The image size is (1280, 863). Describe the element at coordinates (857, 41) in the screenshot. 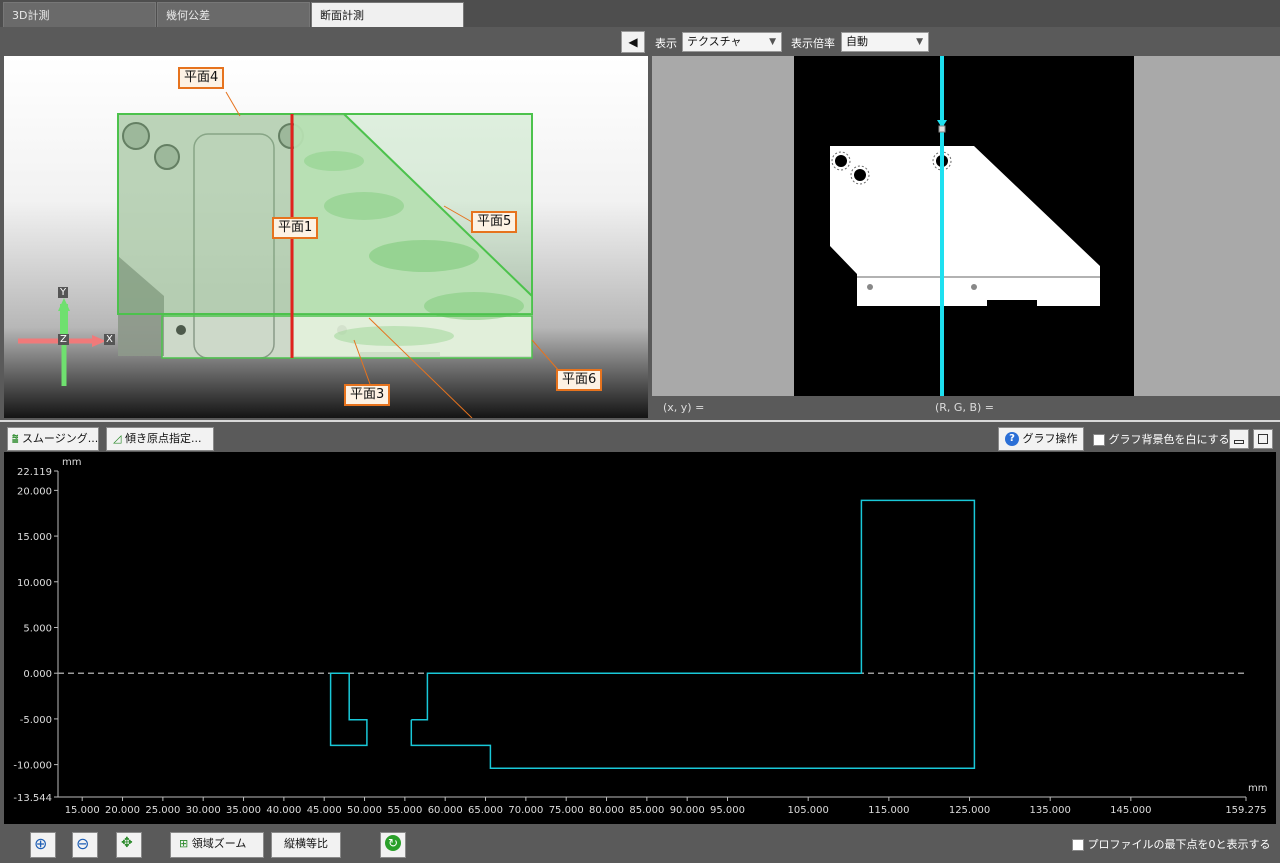

I see `zoom-value: 自動` at that location.